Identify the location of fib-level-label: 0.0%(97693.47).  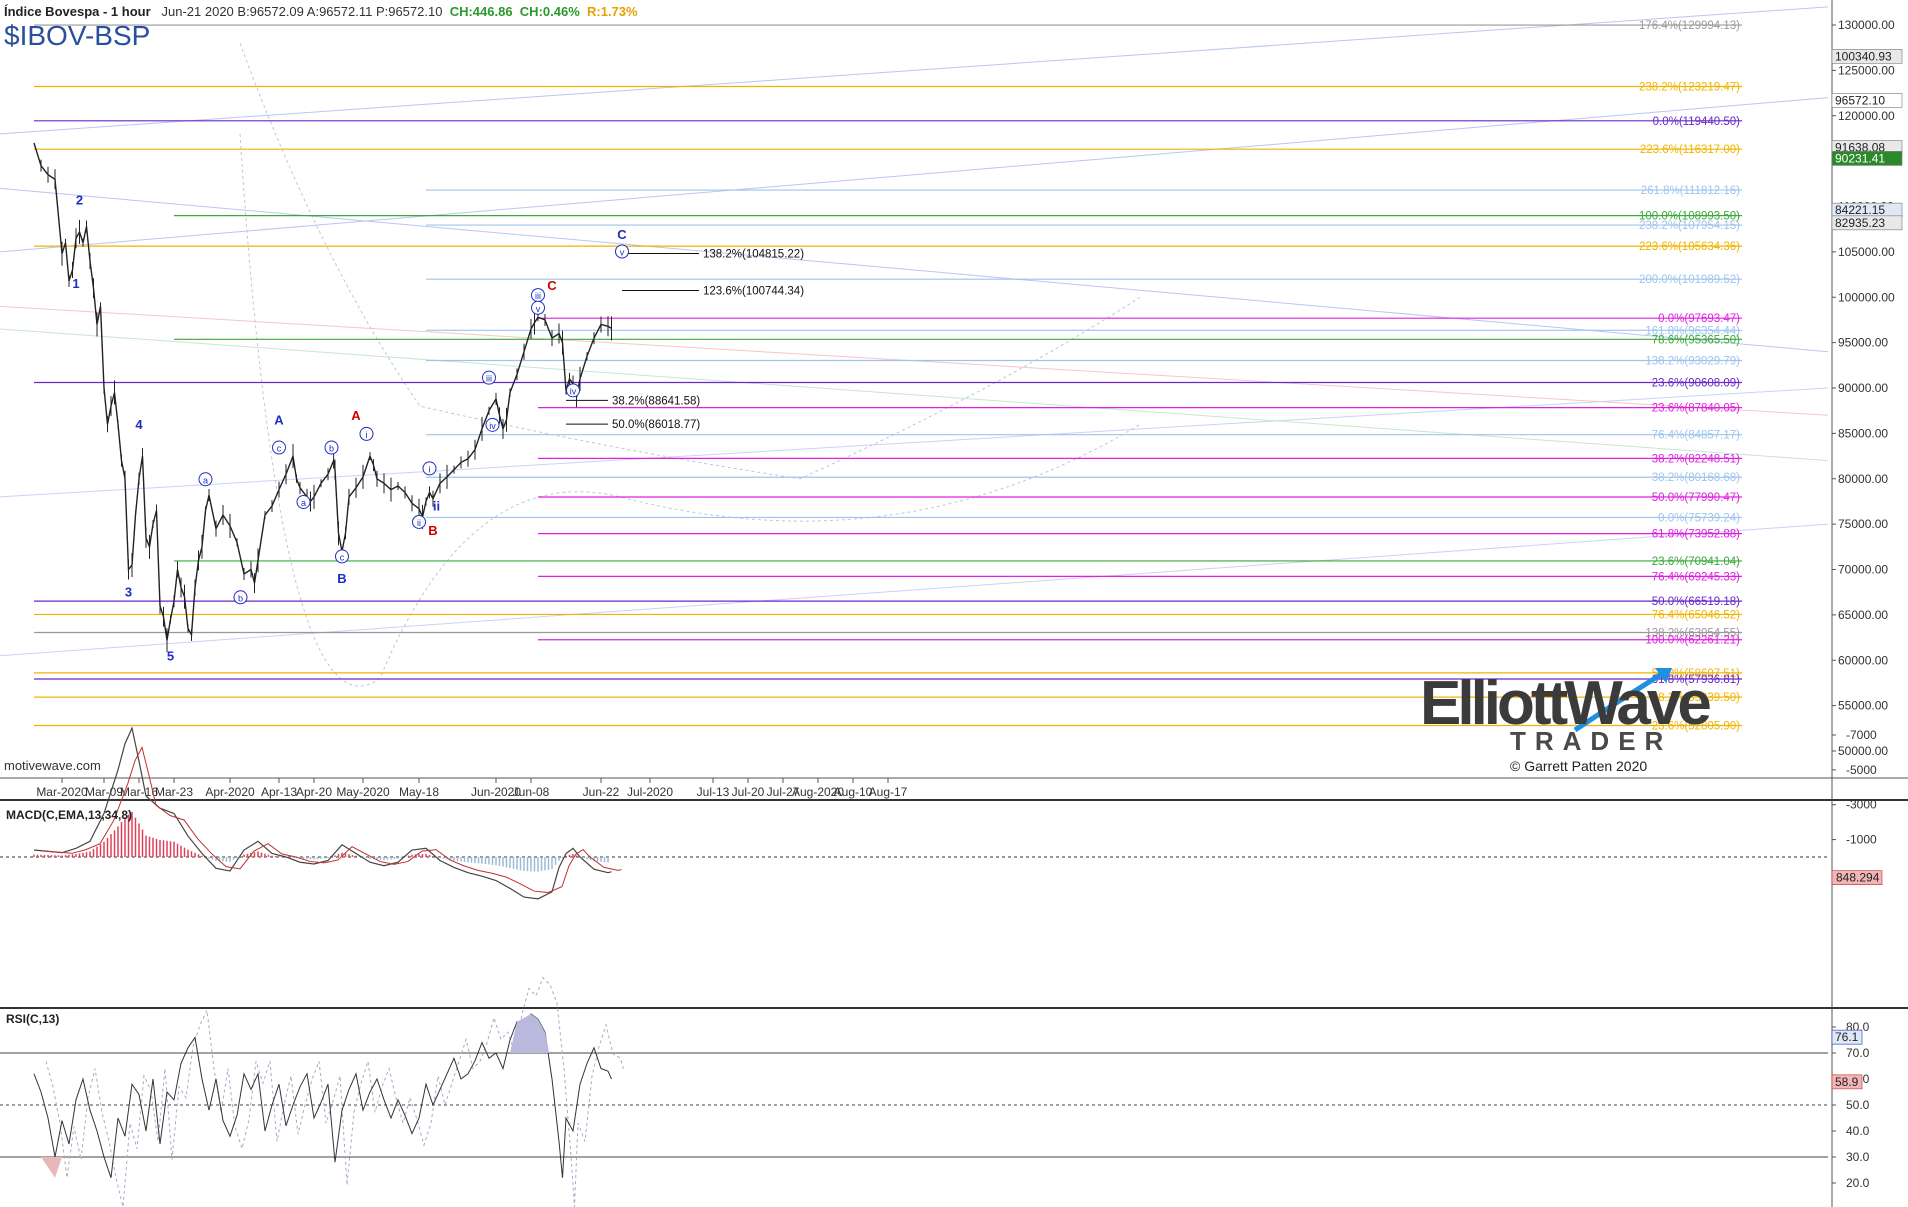
(1699, 319).